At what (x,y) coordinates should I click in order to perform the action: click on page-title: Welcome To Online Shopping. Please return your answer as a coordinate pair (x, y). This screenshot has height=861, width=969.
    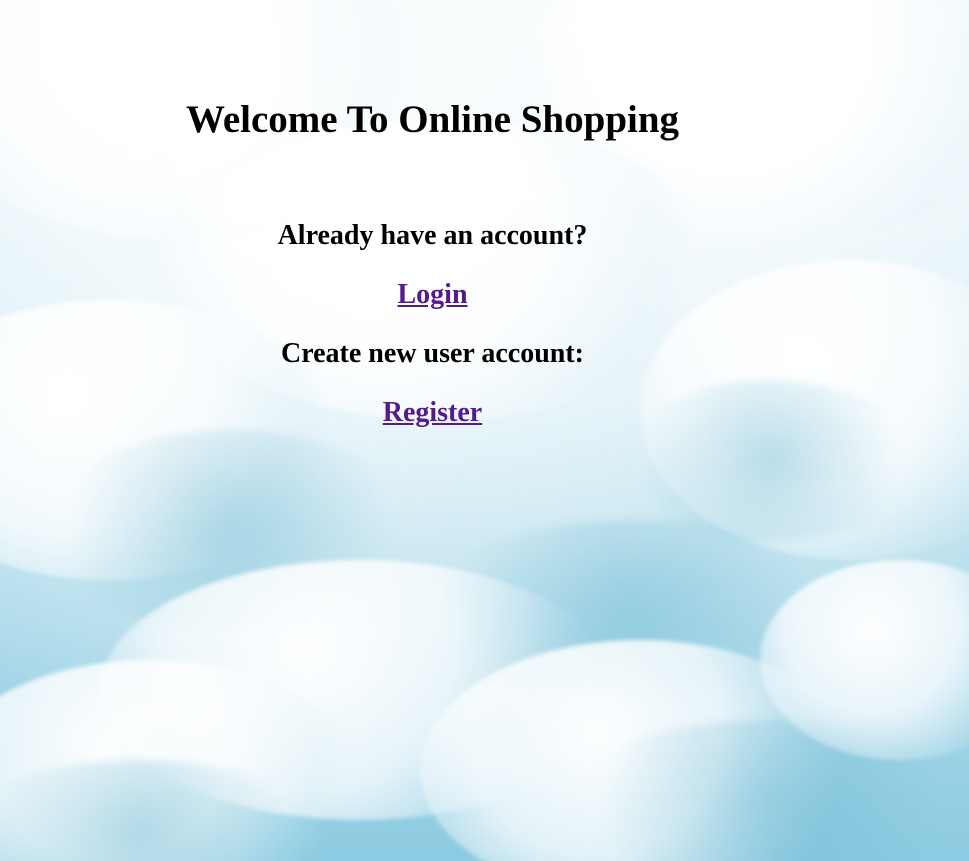
    Looking at the image, I should click on (432, 119).